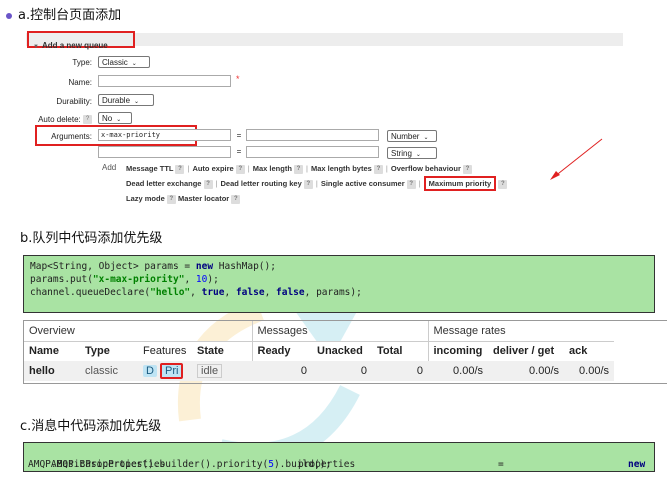 Image resolution: width=667 pixels, height=493 pixels. I want to click on add-max-length-bytes: Max length bytes, so click(341, 168).